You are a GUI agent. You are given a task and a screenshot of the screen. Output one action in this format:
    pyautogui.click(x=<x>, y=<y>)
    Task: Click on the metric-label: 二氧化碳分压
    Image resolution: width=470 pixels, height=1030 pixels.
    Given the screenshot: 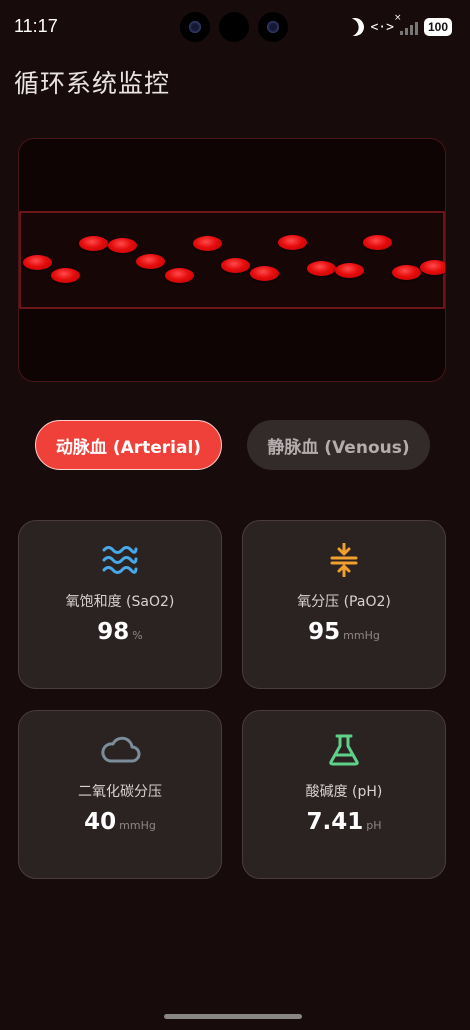 What is the action you would take?
    pyautogui.click(x=120, y=792)
    